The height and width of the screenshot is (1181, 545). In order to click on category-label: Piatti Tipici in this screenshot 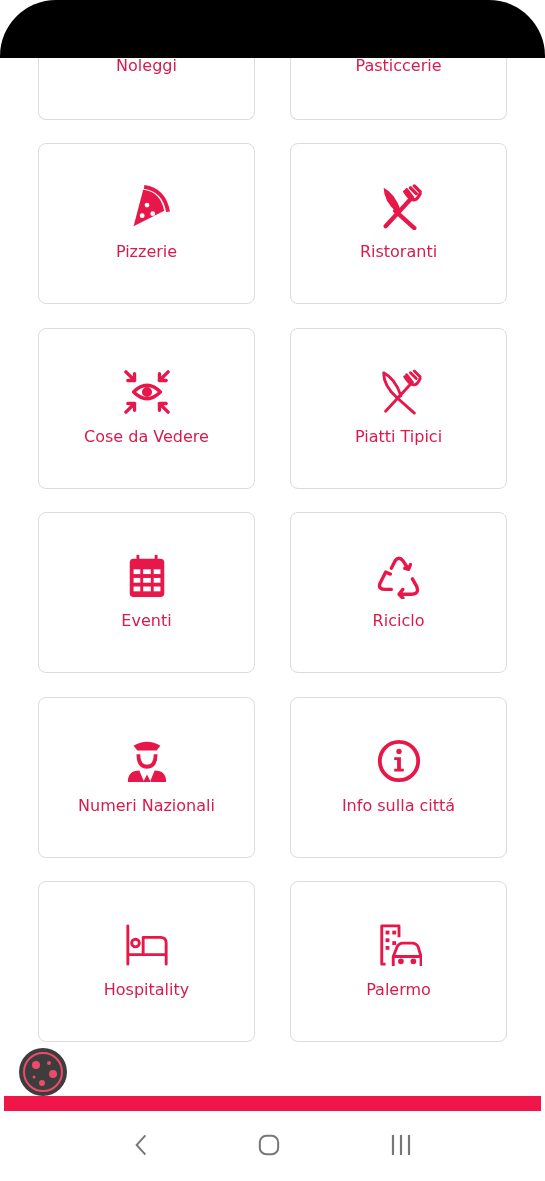, I will do `click(398, 436)`.